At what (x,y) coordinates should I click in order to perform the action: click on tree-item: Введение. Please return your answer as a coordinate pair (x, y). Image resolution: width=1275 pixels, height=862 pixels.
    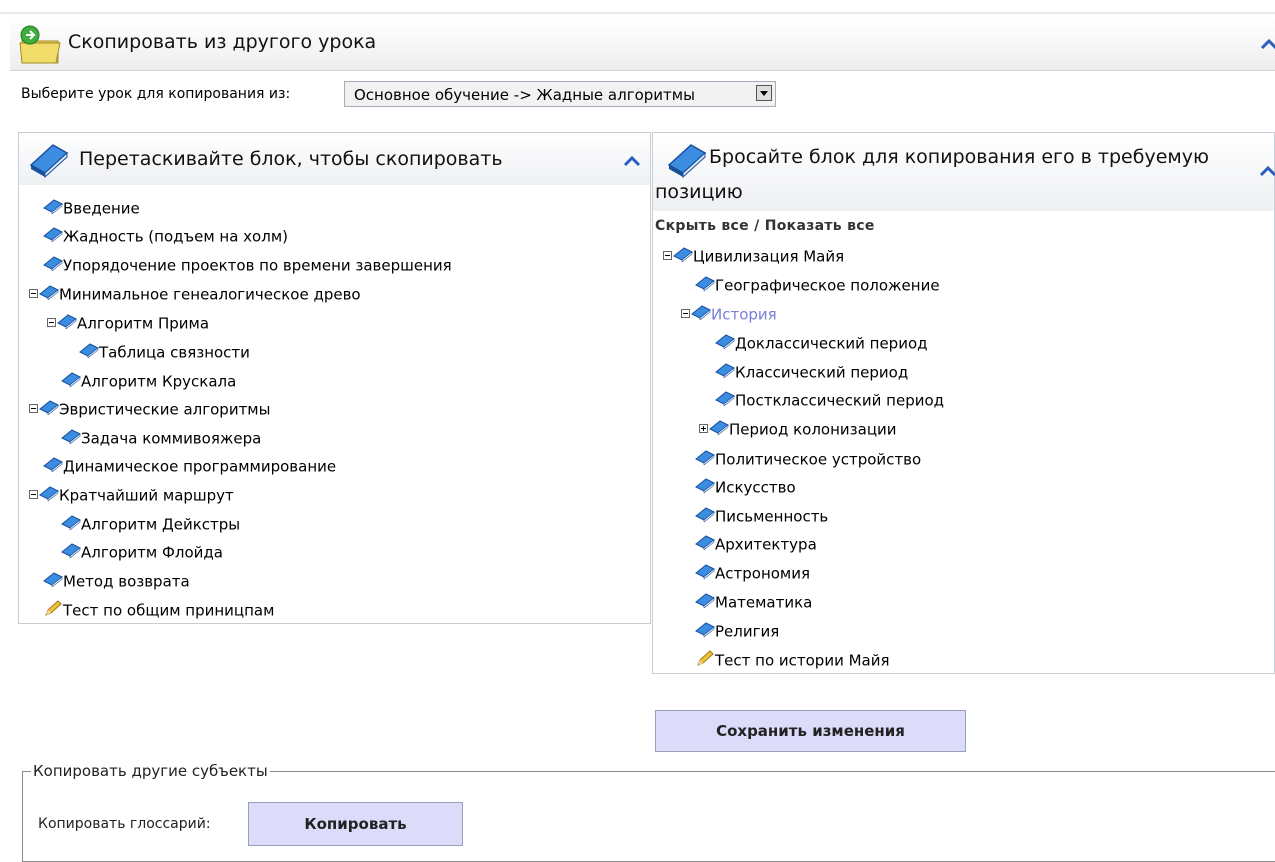
    Looking at the image, I should click on (91, 208).